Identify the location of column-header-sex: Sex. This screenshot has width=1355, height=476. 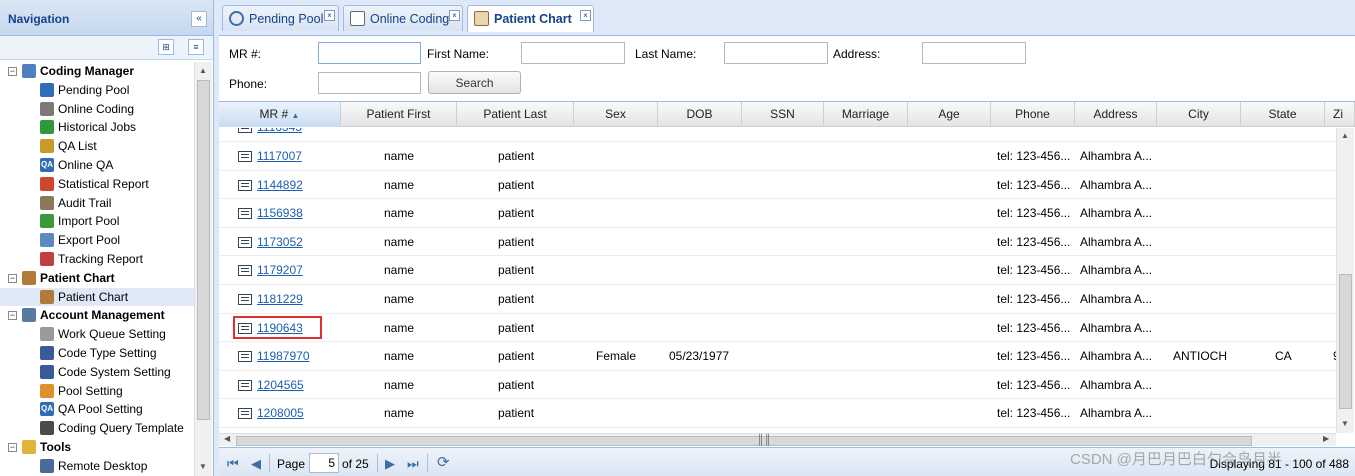
(616, 114).